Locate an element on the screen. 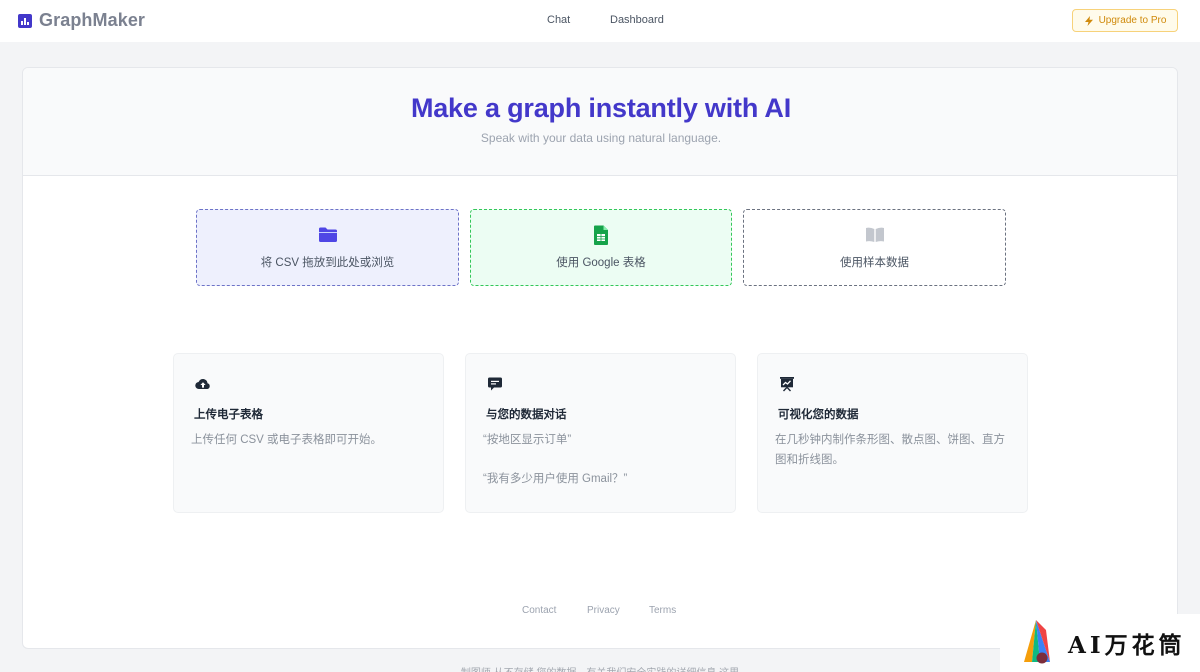 This screenshot has height=672, width=1200. upgrade-to-pro-button: Upgrade to Pro is located at coordinates (1125, 20).